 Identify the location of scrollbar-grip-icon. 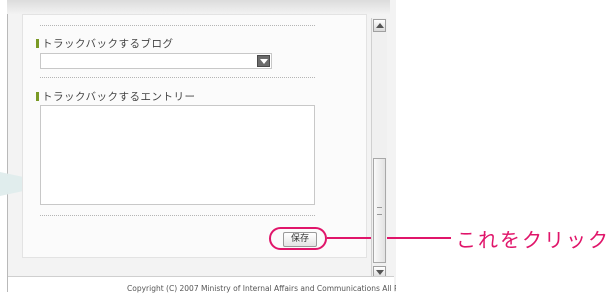
(379, 211).